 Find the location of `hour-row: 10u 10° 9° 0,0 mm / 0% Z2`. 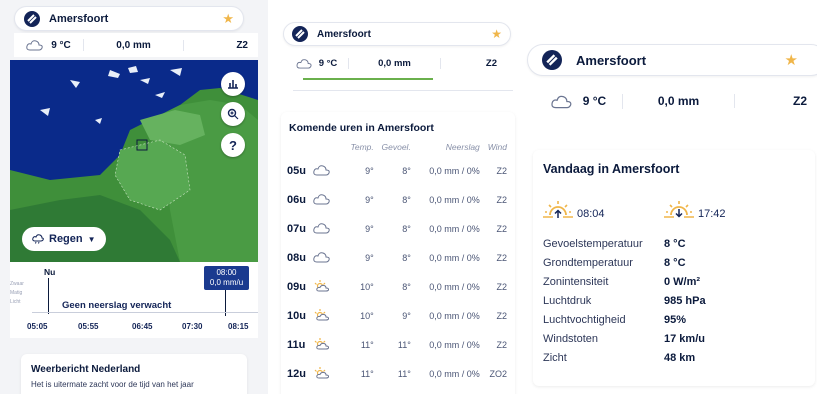

hour-row: 10u 10° 9° 0,0 mm / 0% Z2 is located at coordinates (398, 315).